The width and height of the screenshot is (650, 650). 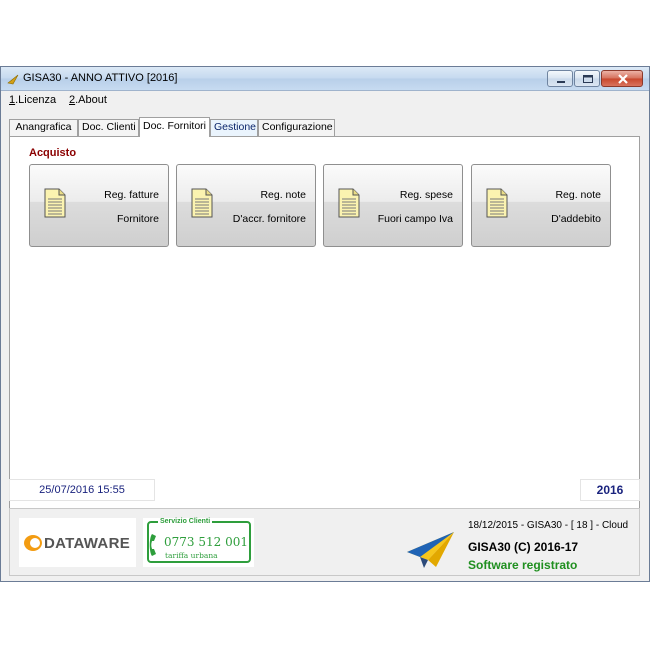 What do you see at coordinates (541, 205) in the screenshot?
I see `reg-note-addebito-button: Reg. note D'addebito` at bounding box center [541, 205].